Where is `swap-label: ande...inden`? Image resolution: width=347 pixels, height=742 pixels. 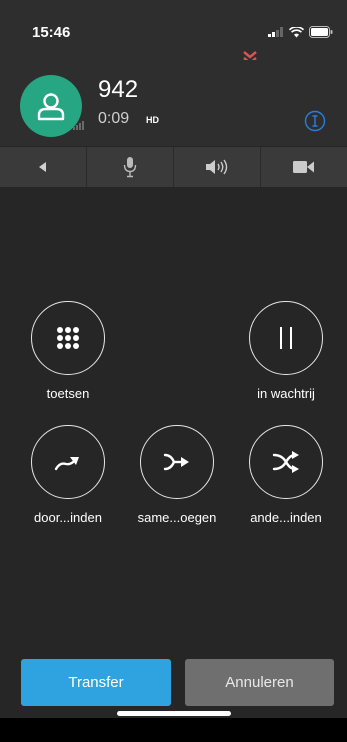 swap-label: ande...inden is located at coordinates (286, 517).